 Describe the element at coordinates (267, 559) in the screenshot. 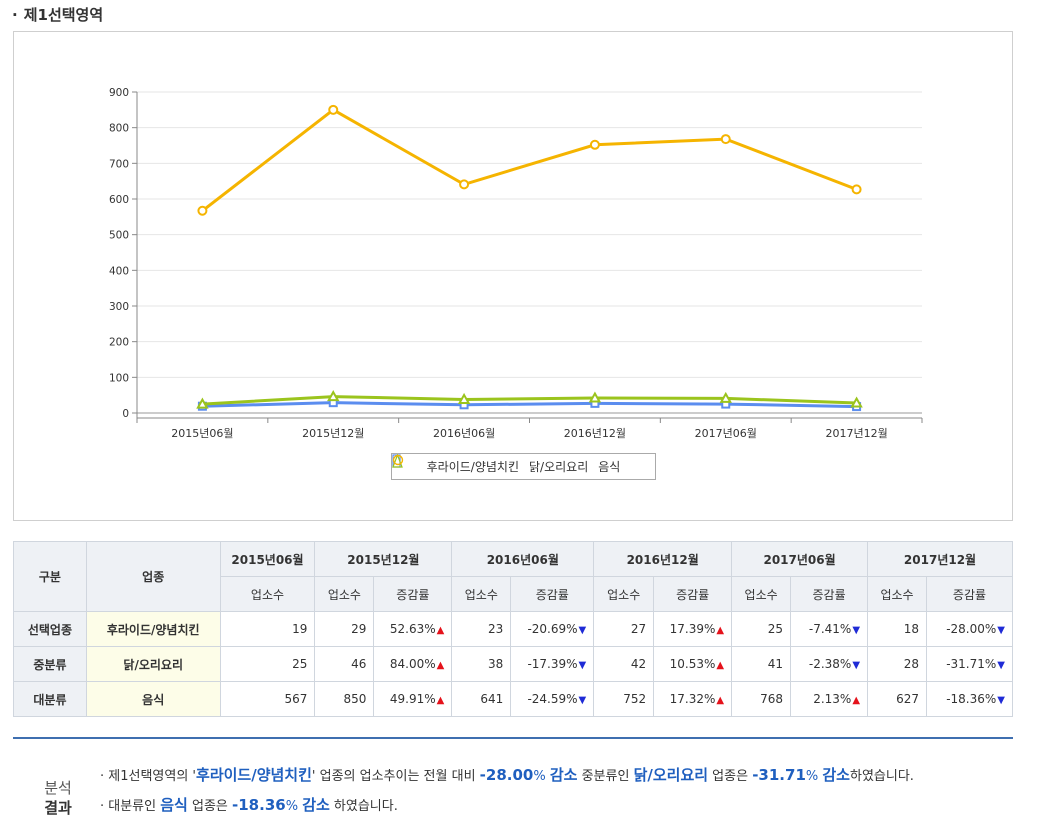

I see `header-period: 2015년06월` at that location.